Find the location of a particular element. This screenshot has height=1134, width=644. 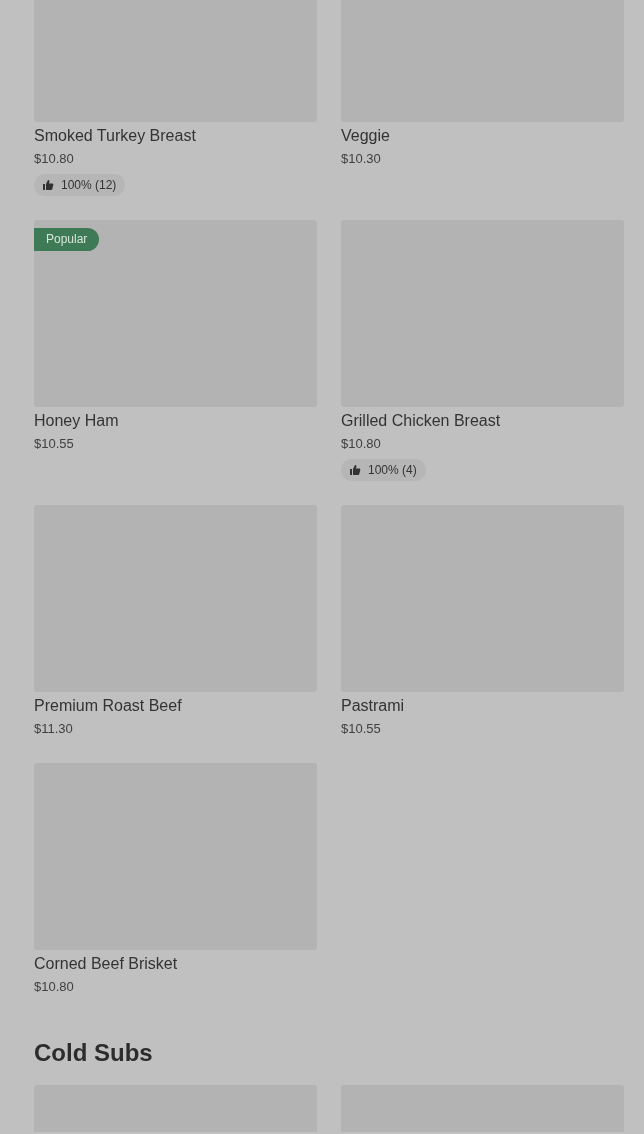

item-name: Veggie is located at coordinates (365, 136).